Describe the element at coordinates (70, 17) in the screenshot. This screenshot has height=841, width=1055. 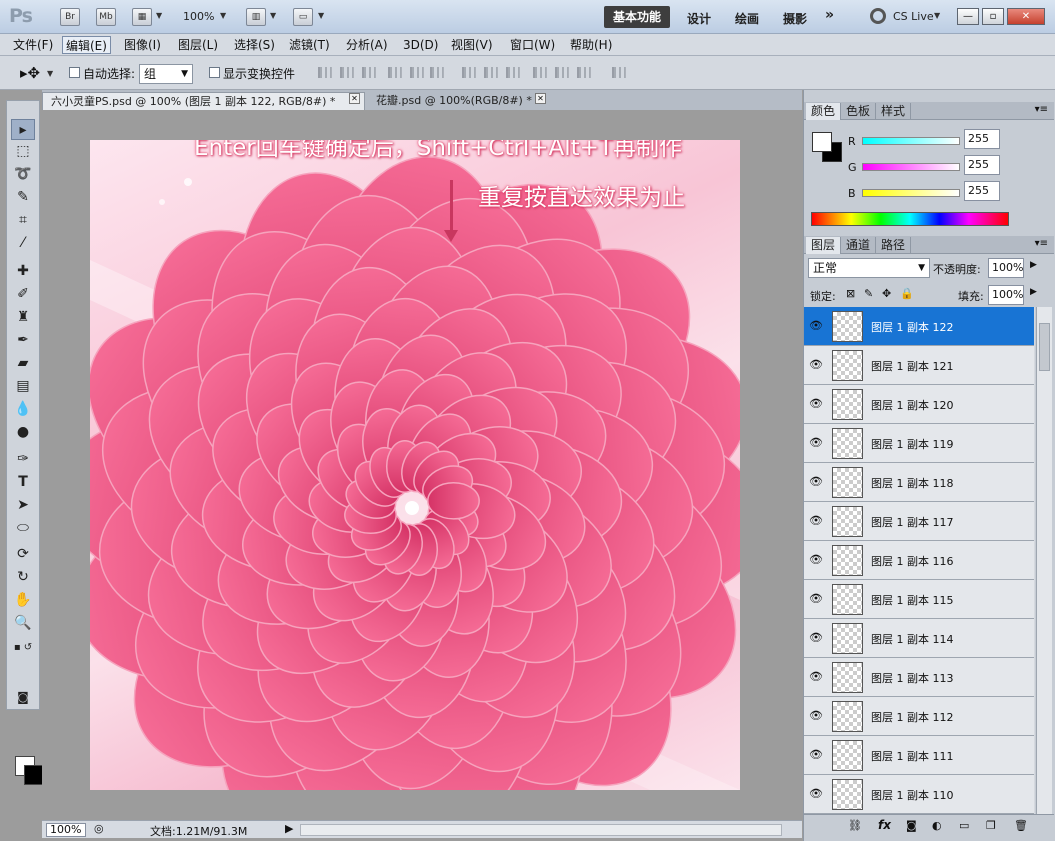
I see `bridge-button: Br` at that location.